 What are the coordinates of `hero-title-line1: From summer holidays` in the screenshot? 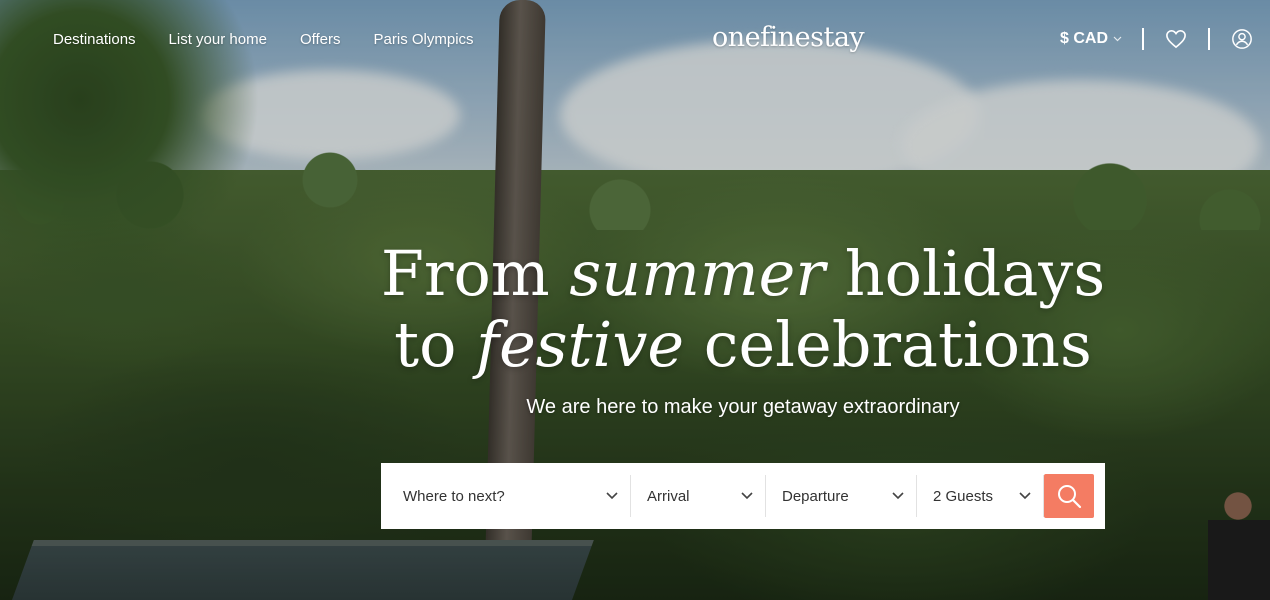 It's located at (743, 273).